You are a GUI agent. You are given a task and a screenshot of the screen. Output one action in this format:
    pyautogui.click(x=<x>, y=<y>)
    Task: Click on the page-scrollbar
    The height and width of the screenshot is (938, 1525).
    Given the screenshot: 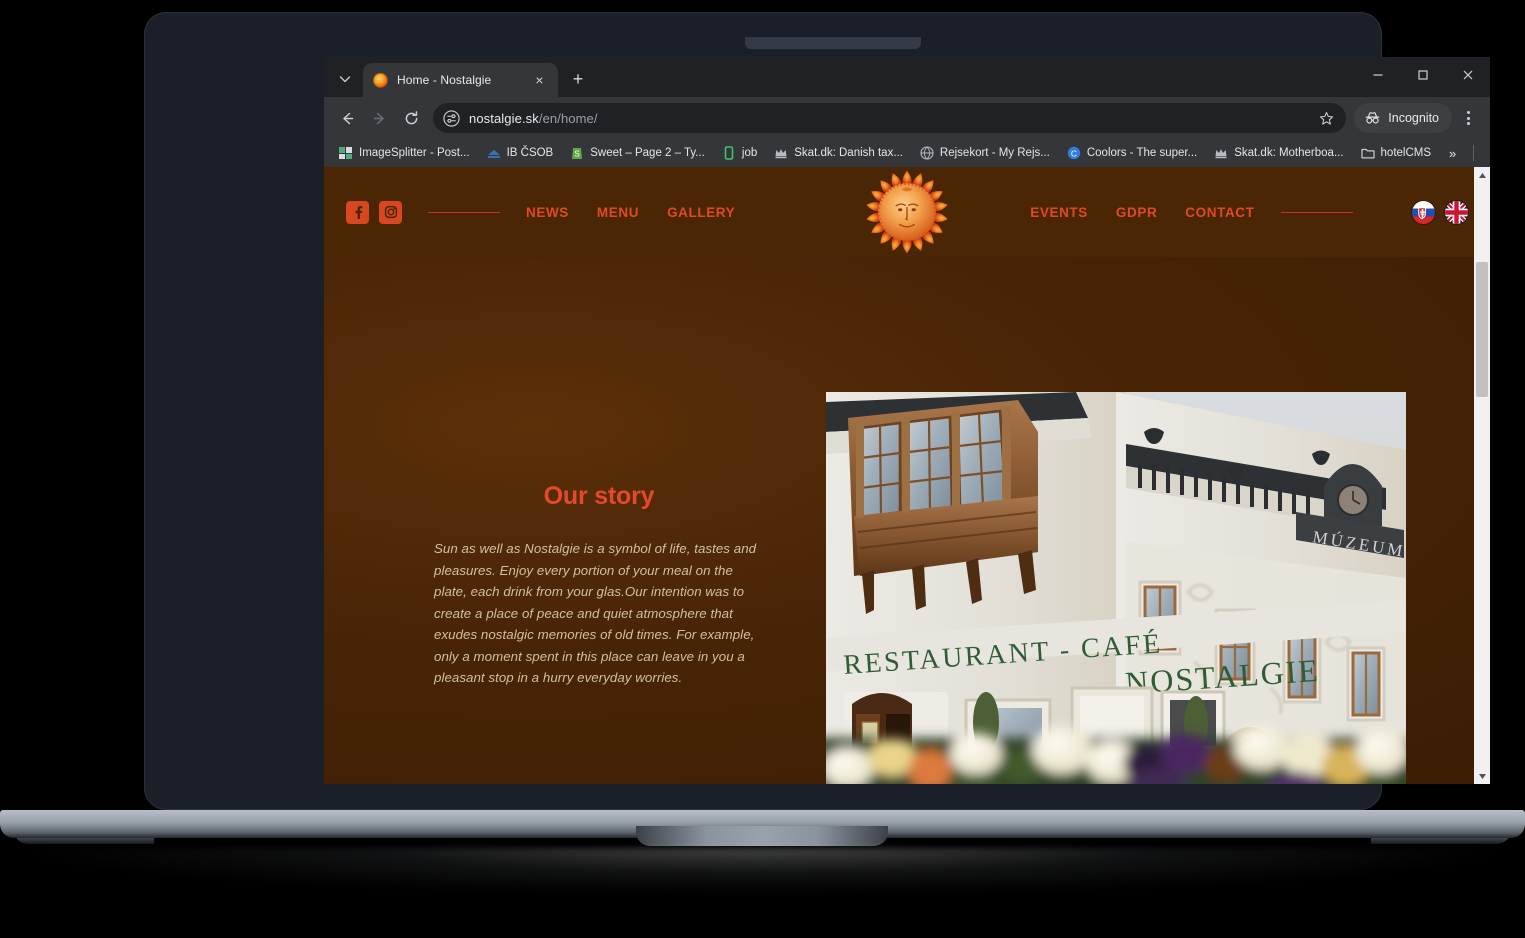 What is the action you would take?
    pyautogui.click(x=1482, y=475)
    